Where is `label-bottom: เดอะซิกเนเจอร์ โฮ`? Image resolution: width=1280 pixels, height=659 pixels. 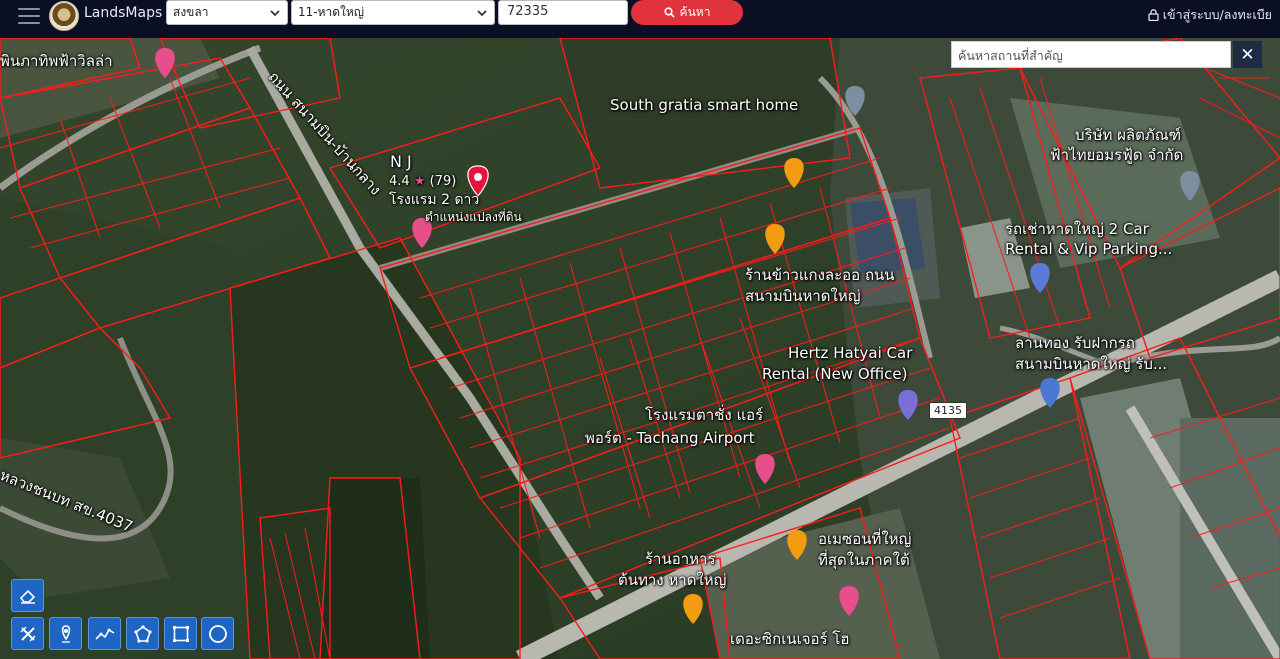 label-bottom: เดอะซิกเนเจอร์ โฮ is located at coordinates (790, 639).